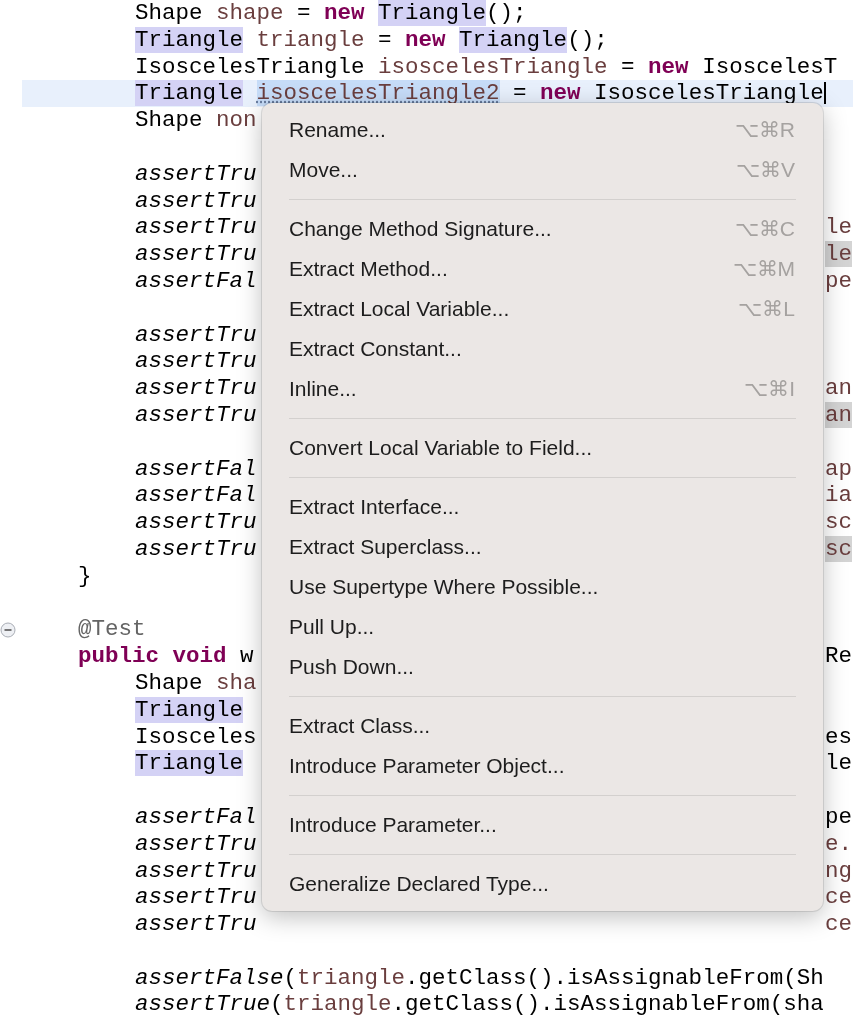  I want to click on code-line: IsoscelesTriangle isoscelesTriangle = new IsoscelesT, so click(486, 66).